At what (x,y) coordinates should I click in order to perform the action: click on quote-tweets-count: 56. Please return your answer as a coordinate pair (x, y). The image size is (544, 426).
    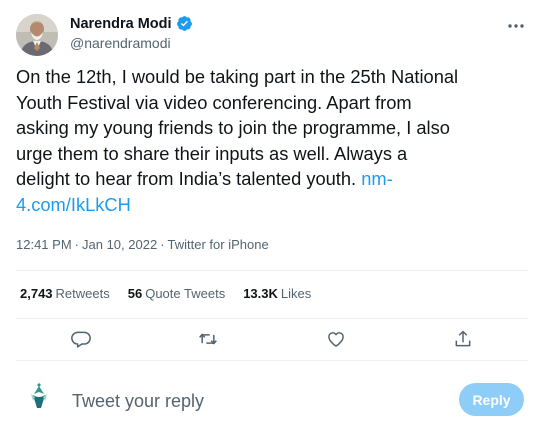
    Looking at the image, I should click on (135, 293).